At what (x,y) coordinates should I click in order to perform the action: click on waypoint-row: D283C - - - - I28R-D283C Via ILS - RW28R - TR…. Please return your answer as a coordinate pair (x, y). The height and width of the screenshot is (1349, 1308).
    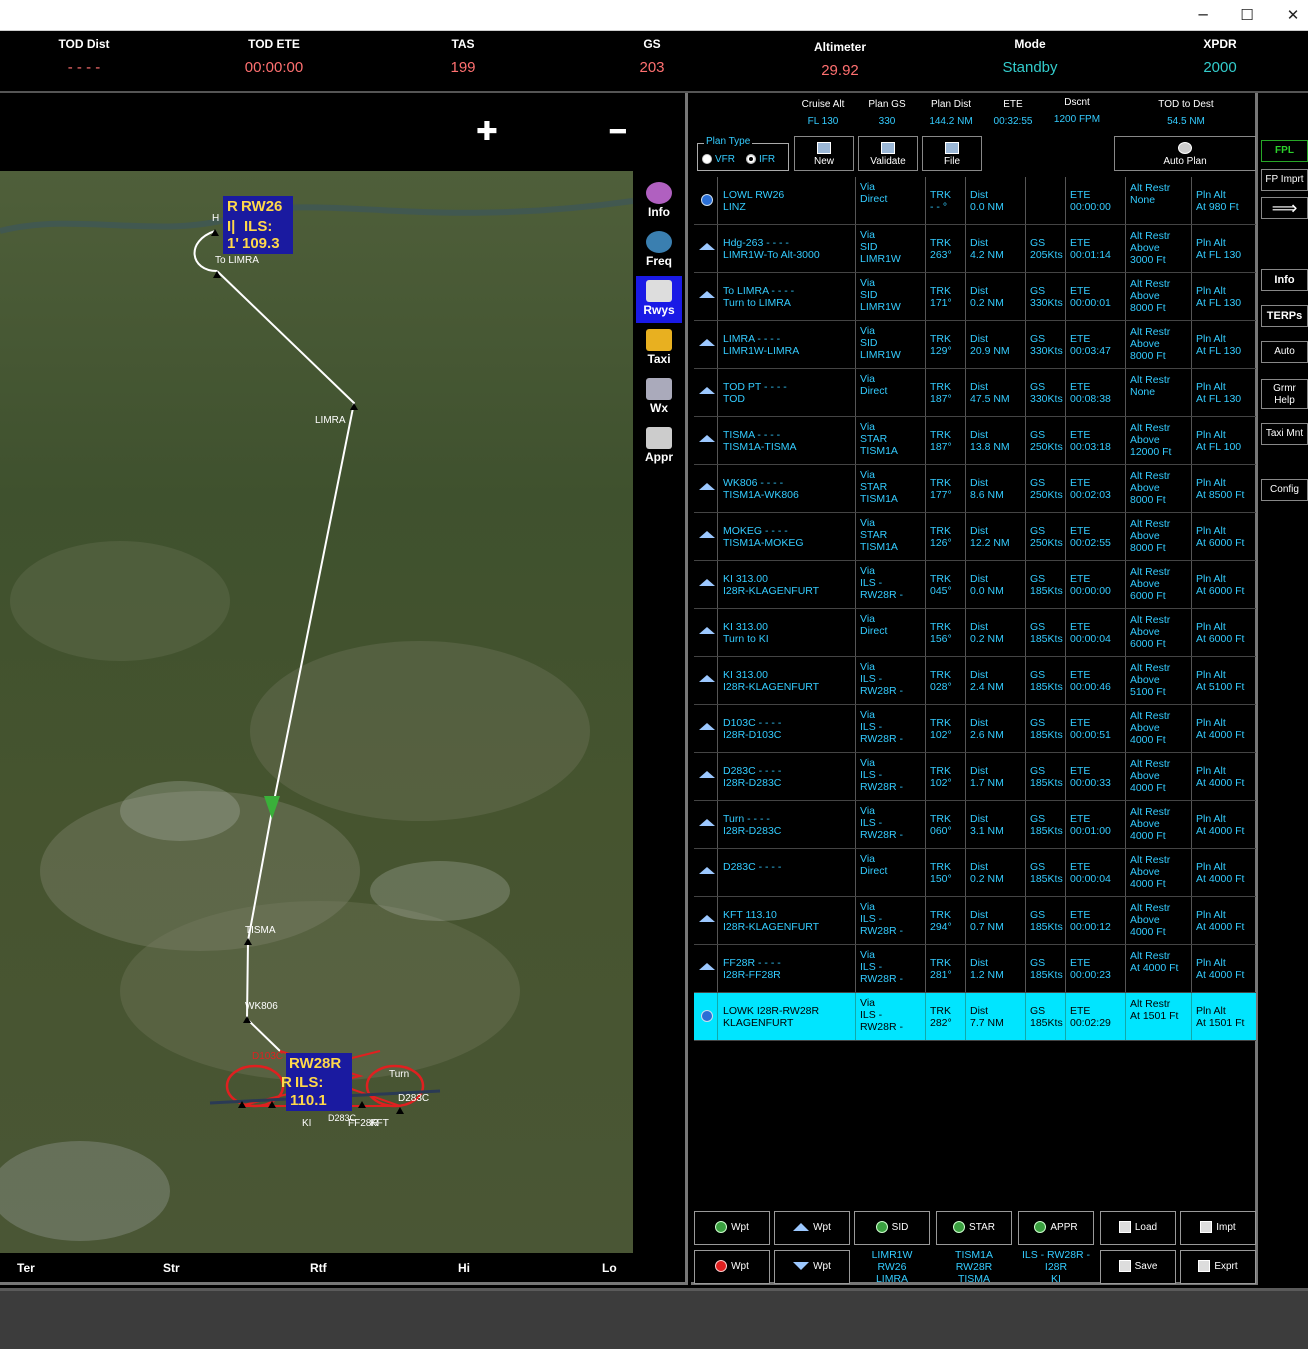
    Looking at the image, I should click on (975, 777).